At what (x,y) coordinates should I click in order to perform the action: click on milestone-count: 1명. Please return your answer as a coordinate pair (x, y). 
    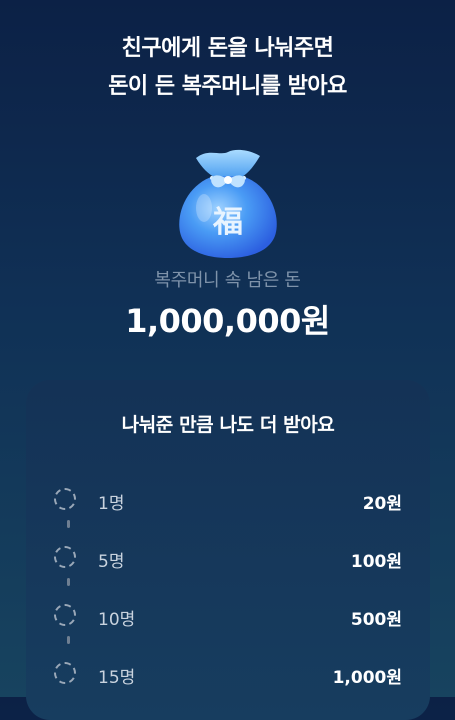
    Looking at the image, I should click on (111, 504).